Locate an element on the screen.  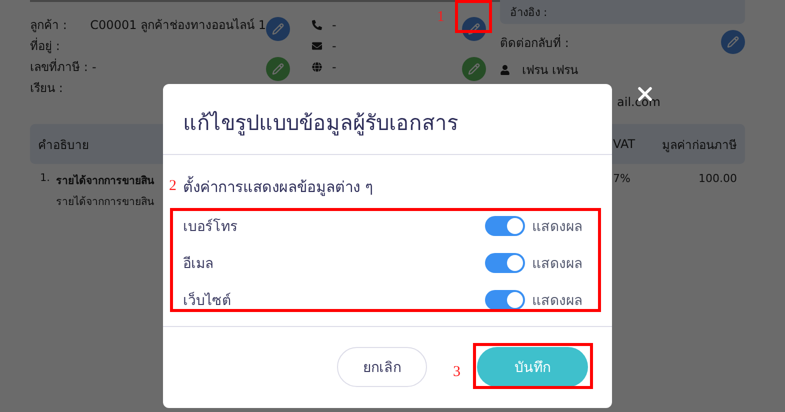
setting-label: อีเมล is located at coordinates (199, 264).